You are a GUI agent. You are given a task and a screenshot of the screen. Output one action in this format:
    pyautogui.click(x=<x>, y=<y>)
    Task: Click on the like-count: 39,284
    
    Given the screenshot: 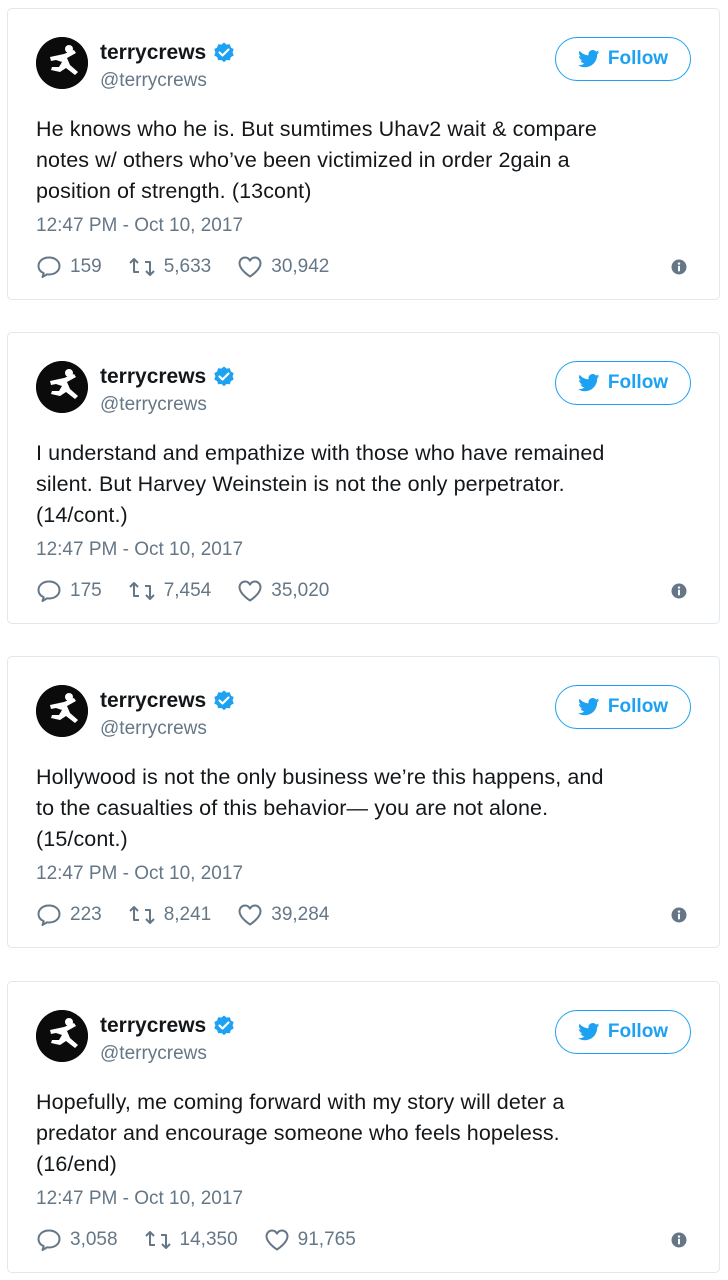 What is the action you would take?
    pyautogui.click(x=300, y=914)
    